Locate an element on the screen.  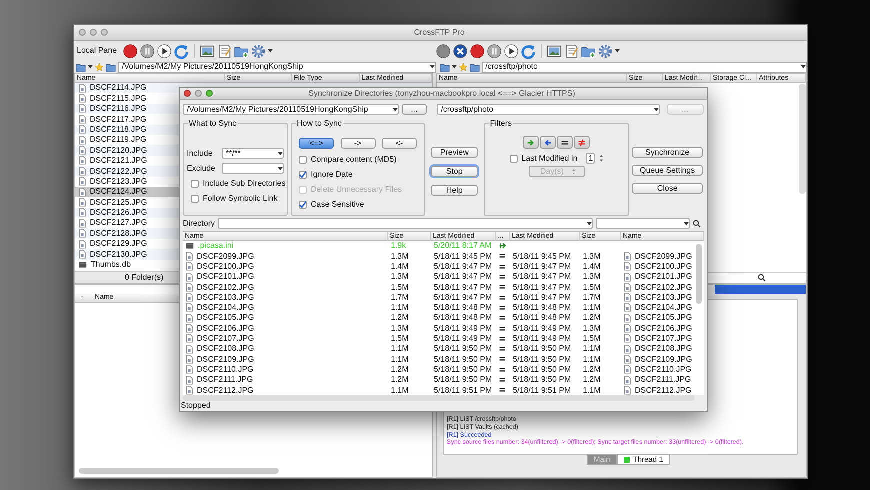
pane-label: Local Pane is located at coordinates (97, 51).